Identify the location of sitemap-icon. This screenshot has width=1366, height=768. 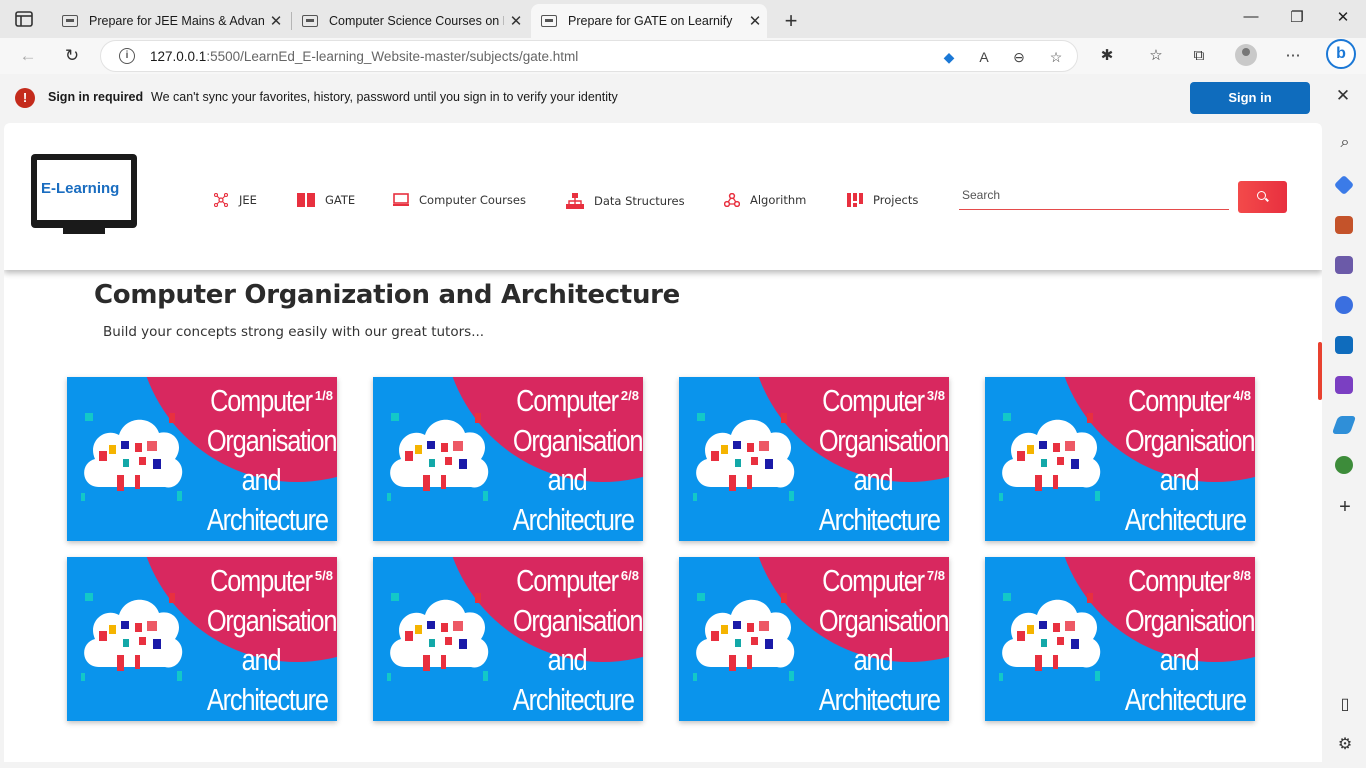
(575, 201).